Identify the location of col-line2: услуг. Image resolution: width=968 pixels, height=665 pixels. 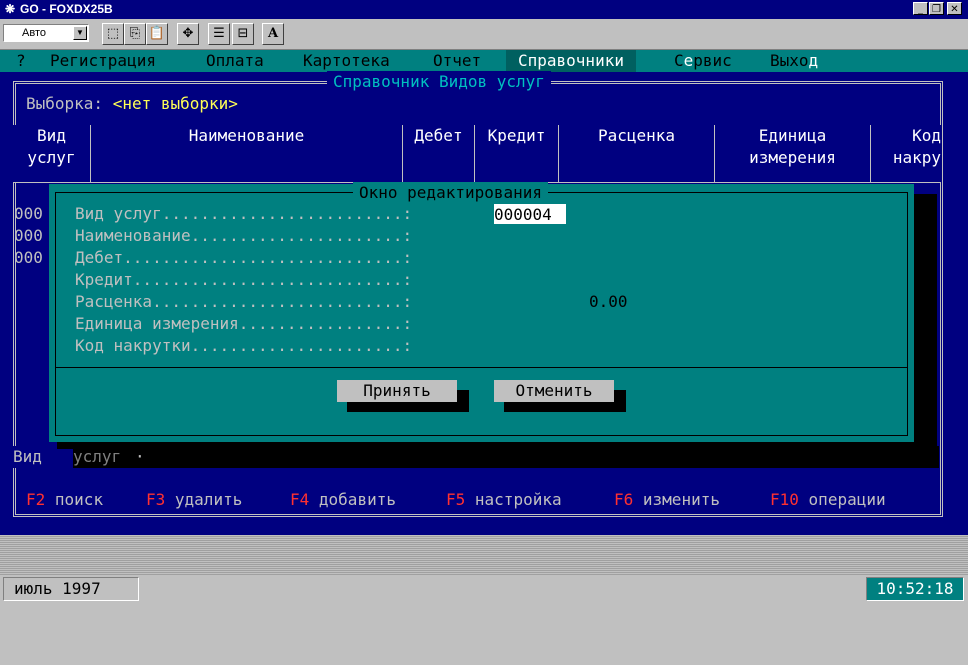
(51, 157).